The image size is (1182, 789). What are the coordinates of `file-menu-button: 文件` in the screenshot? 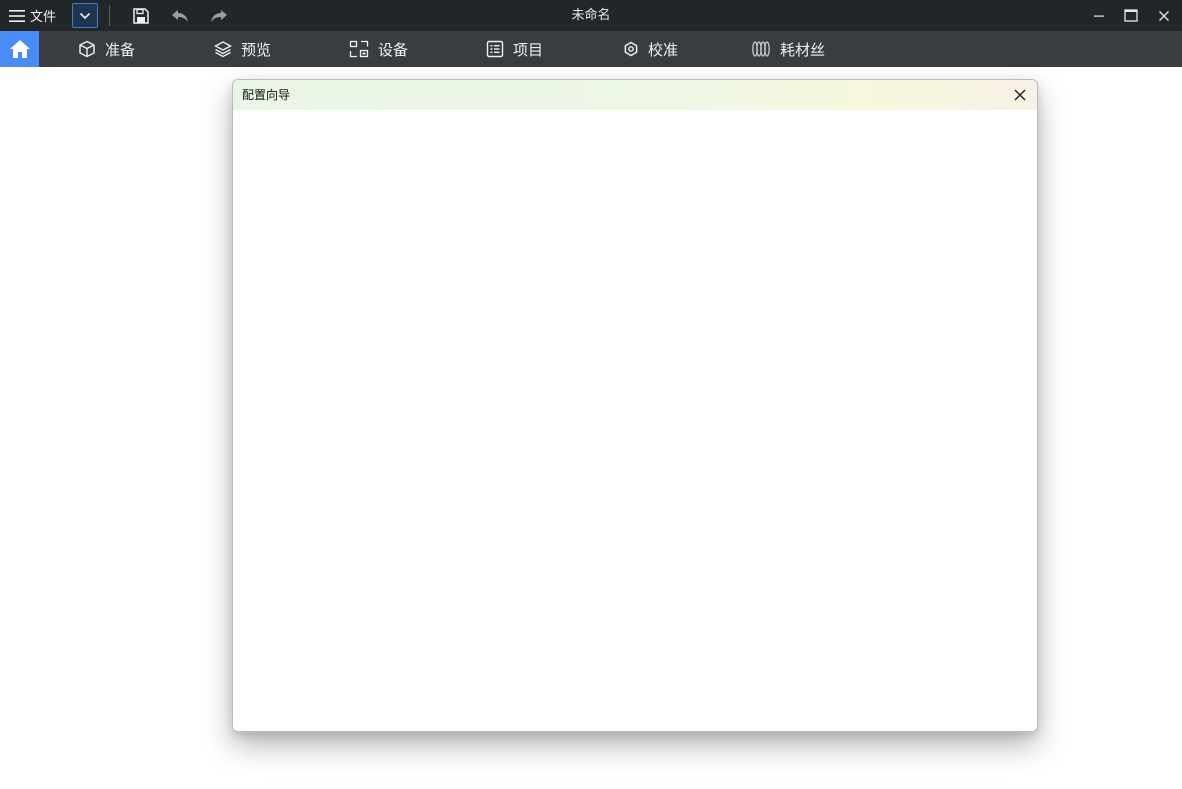 It's located at (32, 15).